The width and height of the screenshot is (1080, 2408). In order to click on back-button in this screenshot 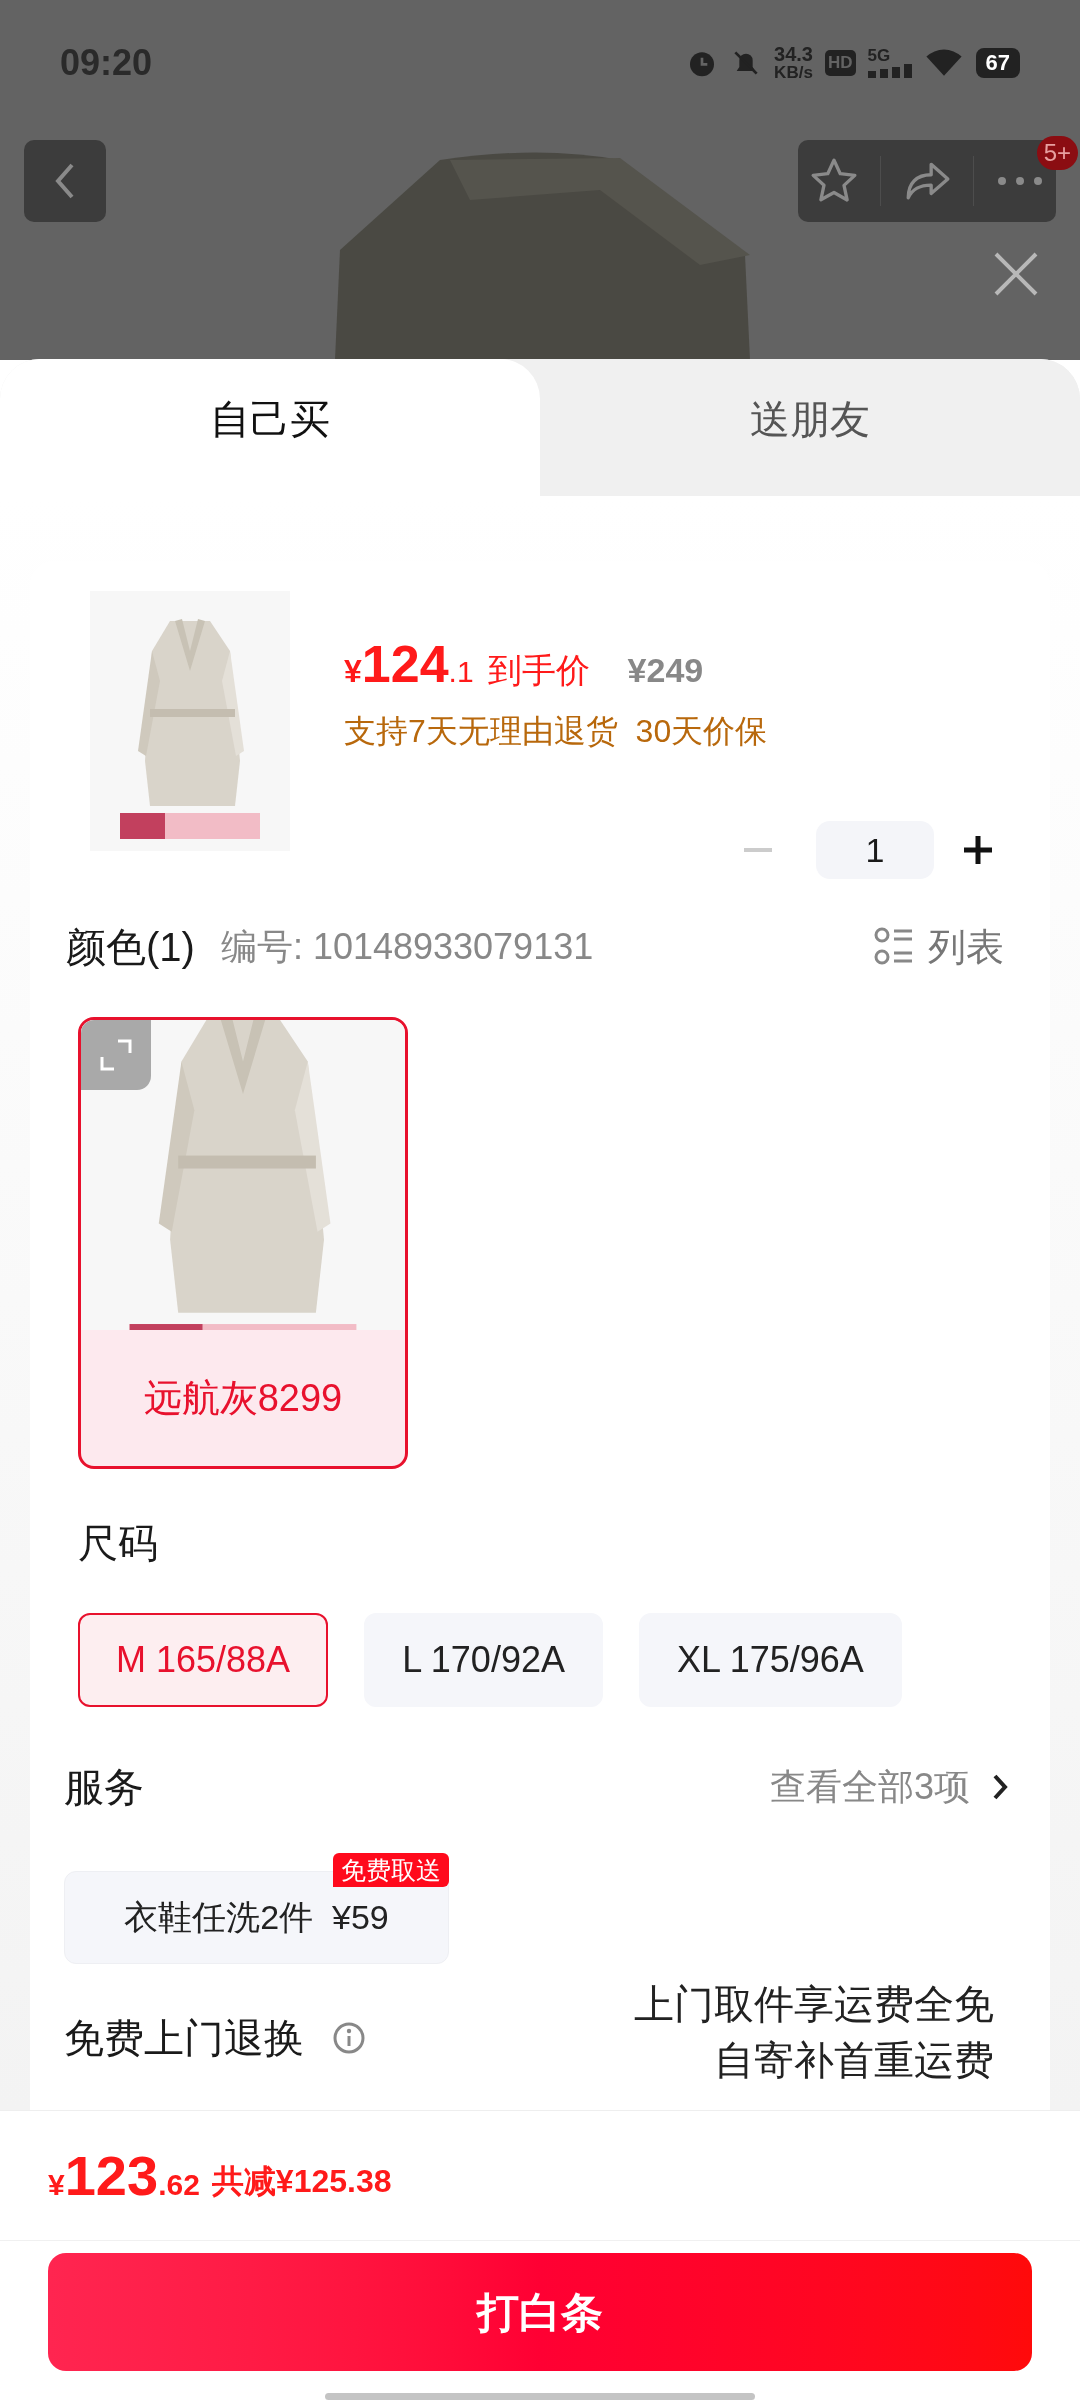, I will do `click(65, 181)`.